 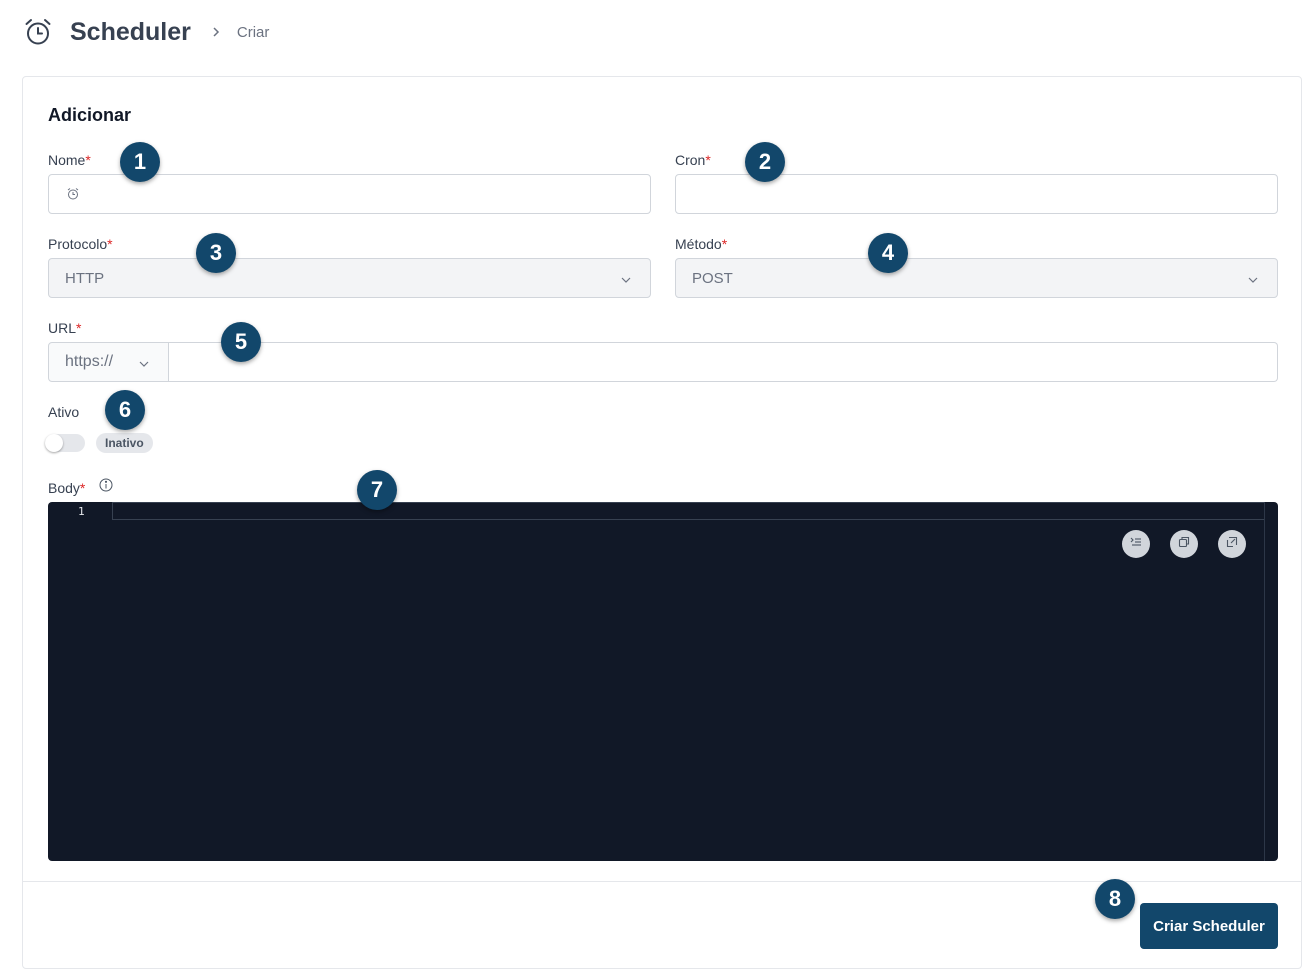 What do you see at coordinates (216, 253) in the screenshot?
I see `annotation-marker-3: 3` at bounding box center [216, 253].